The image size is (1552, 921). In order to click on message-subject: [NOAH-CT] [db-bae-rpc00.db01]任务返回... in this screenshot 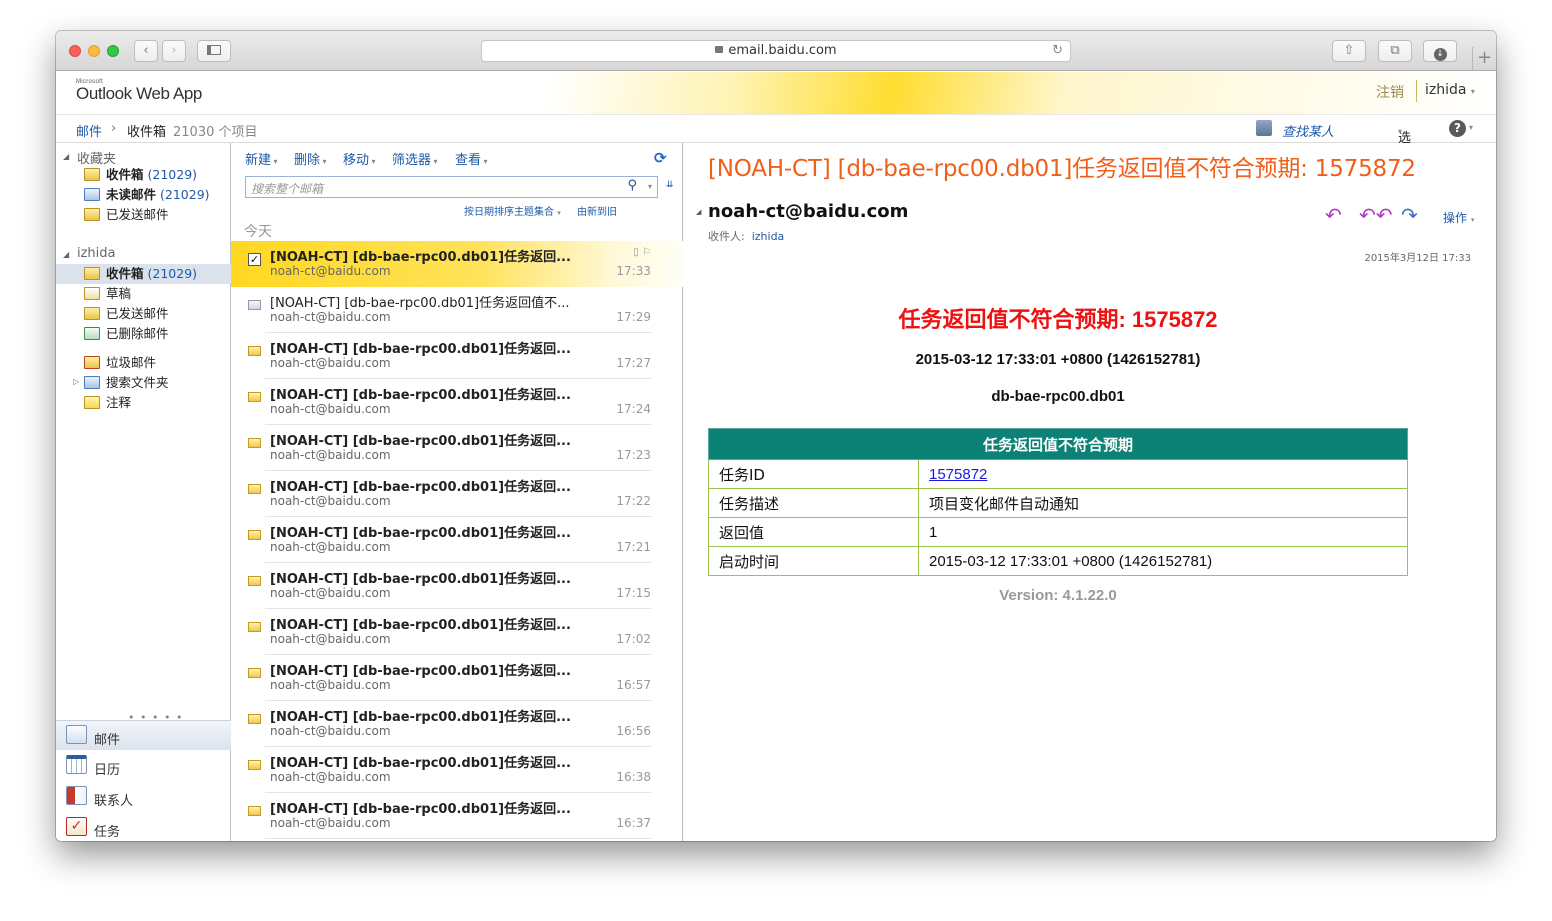, I will do `click(420, 671)`.